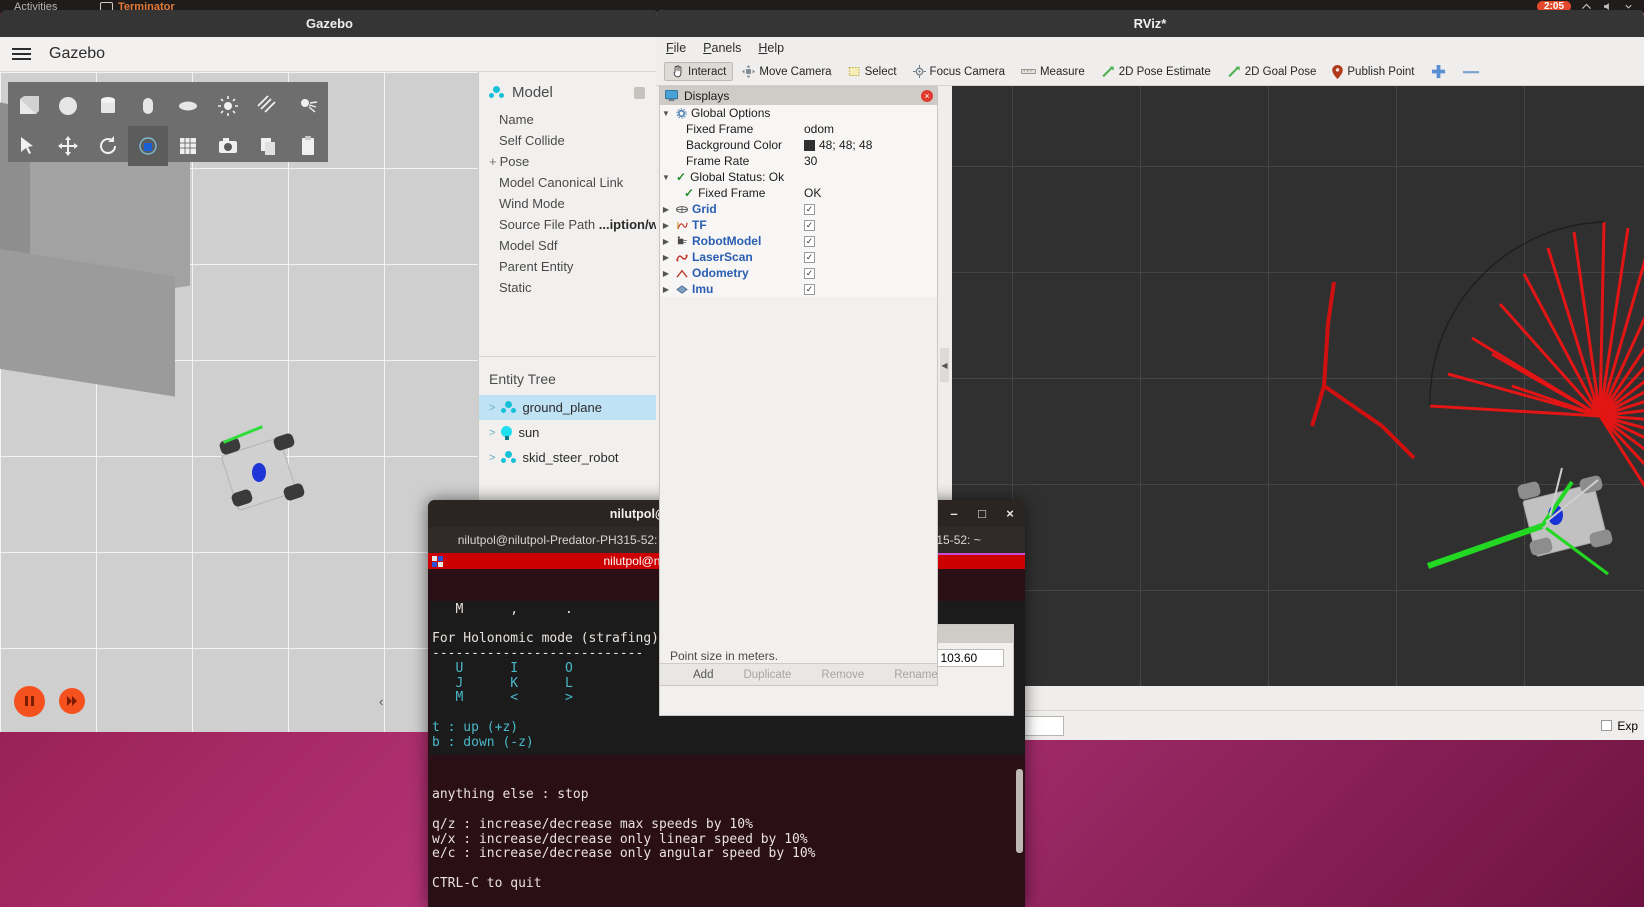  I want to click on property-row: + Pose, so click(574, 161).